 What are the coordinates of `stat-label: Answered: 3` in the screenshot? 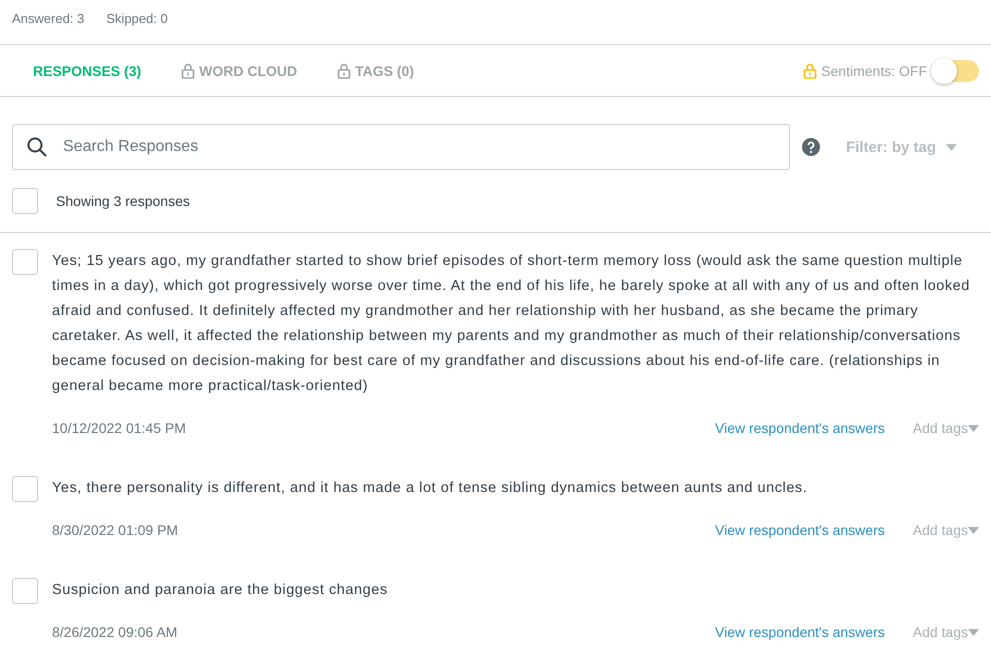 It's located at (48, 19).